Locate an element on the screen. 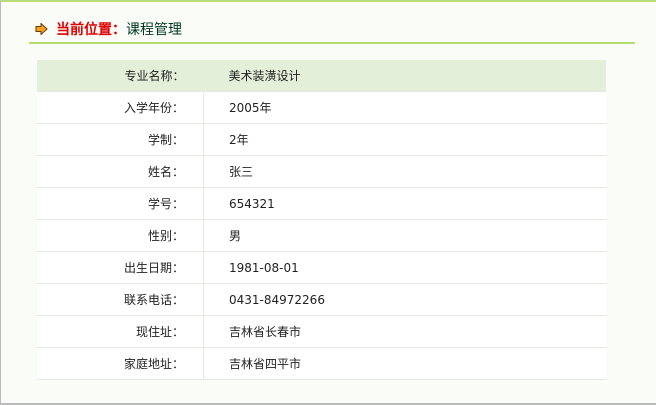 The width and height of the screenshot is (656, 405). table-row: 出生日期： 1981-08-01 is located at coordinates (321, 267).